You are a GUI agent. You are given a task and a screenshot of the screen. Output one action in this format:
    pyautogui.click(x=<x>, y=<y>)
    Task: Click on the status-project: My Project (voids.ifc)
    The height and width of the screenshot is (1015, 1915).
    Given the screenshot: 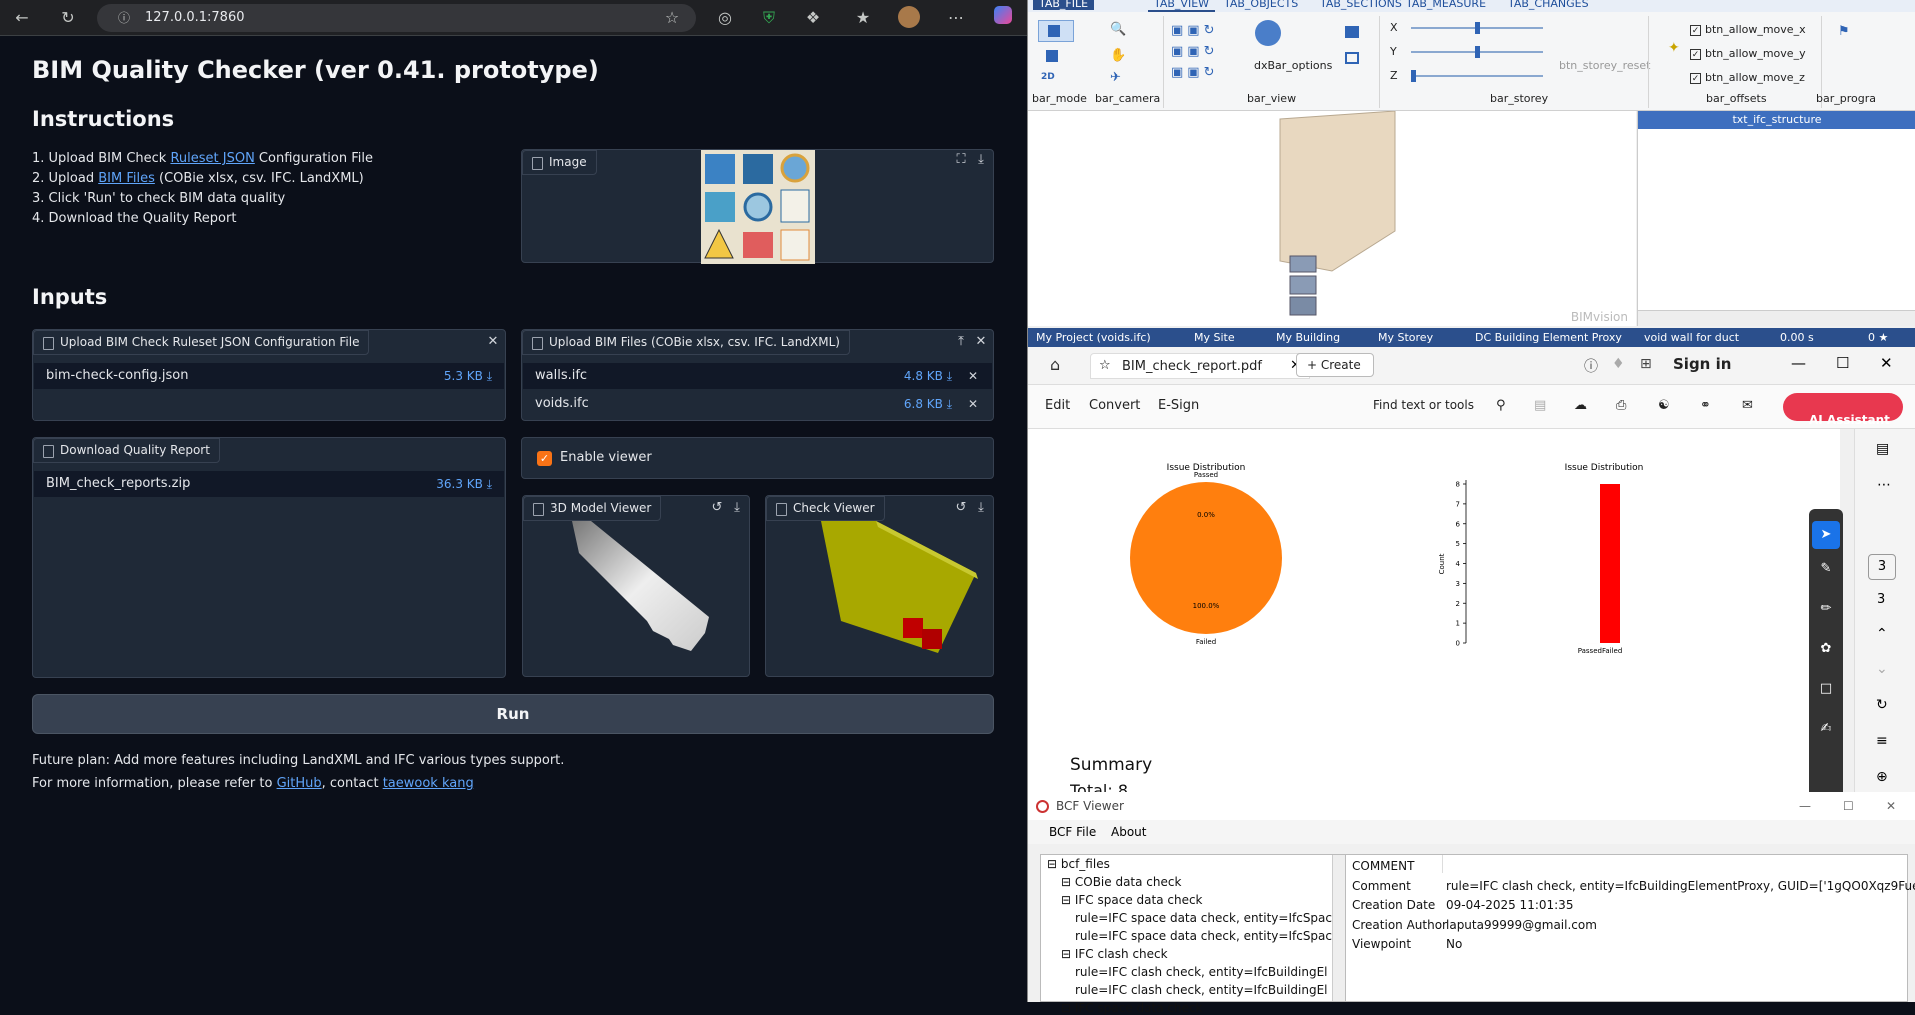 What is the action you would take?
    pyautogui.click(x=1093, y=337)
    